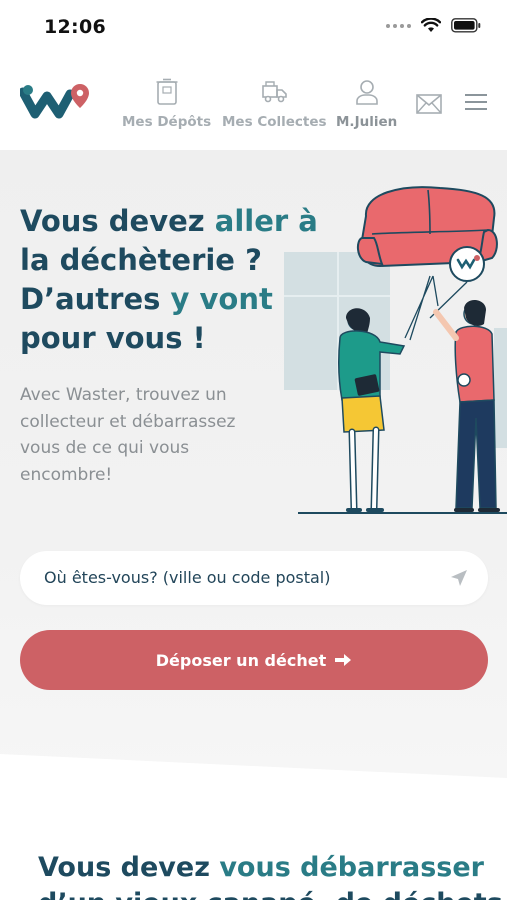 This screenshot has height=900, width=507. What do you see at coordinates (343, 660) in the screenshot?
I see `arrow-right-icon` at bounding box center [343, 660].